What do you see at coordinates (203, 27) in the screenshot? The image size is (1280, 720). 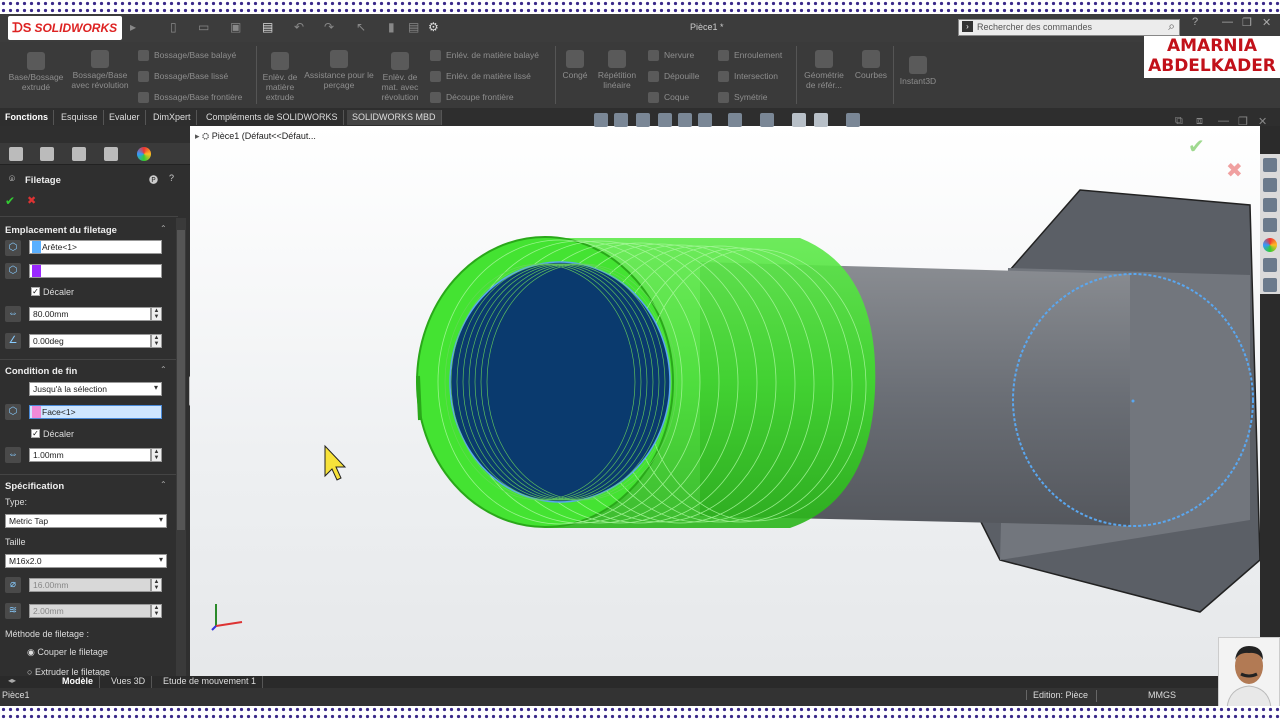 I see `open-document-icon: ▭` at bounding box center [203, 27].